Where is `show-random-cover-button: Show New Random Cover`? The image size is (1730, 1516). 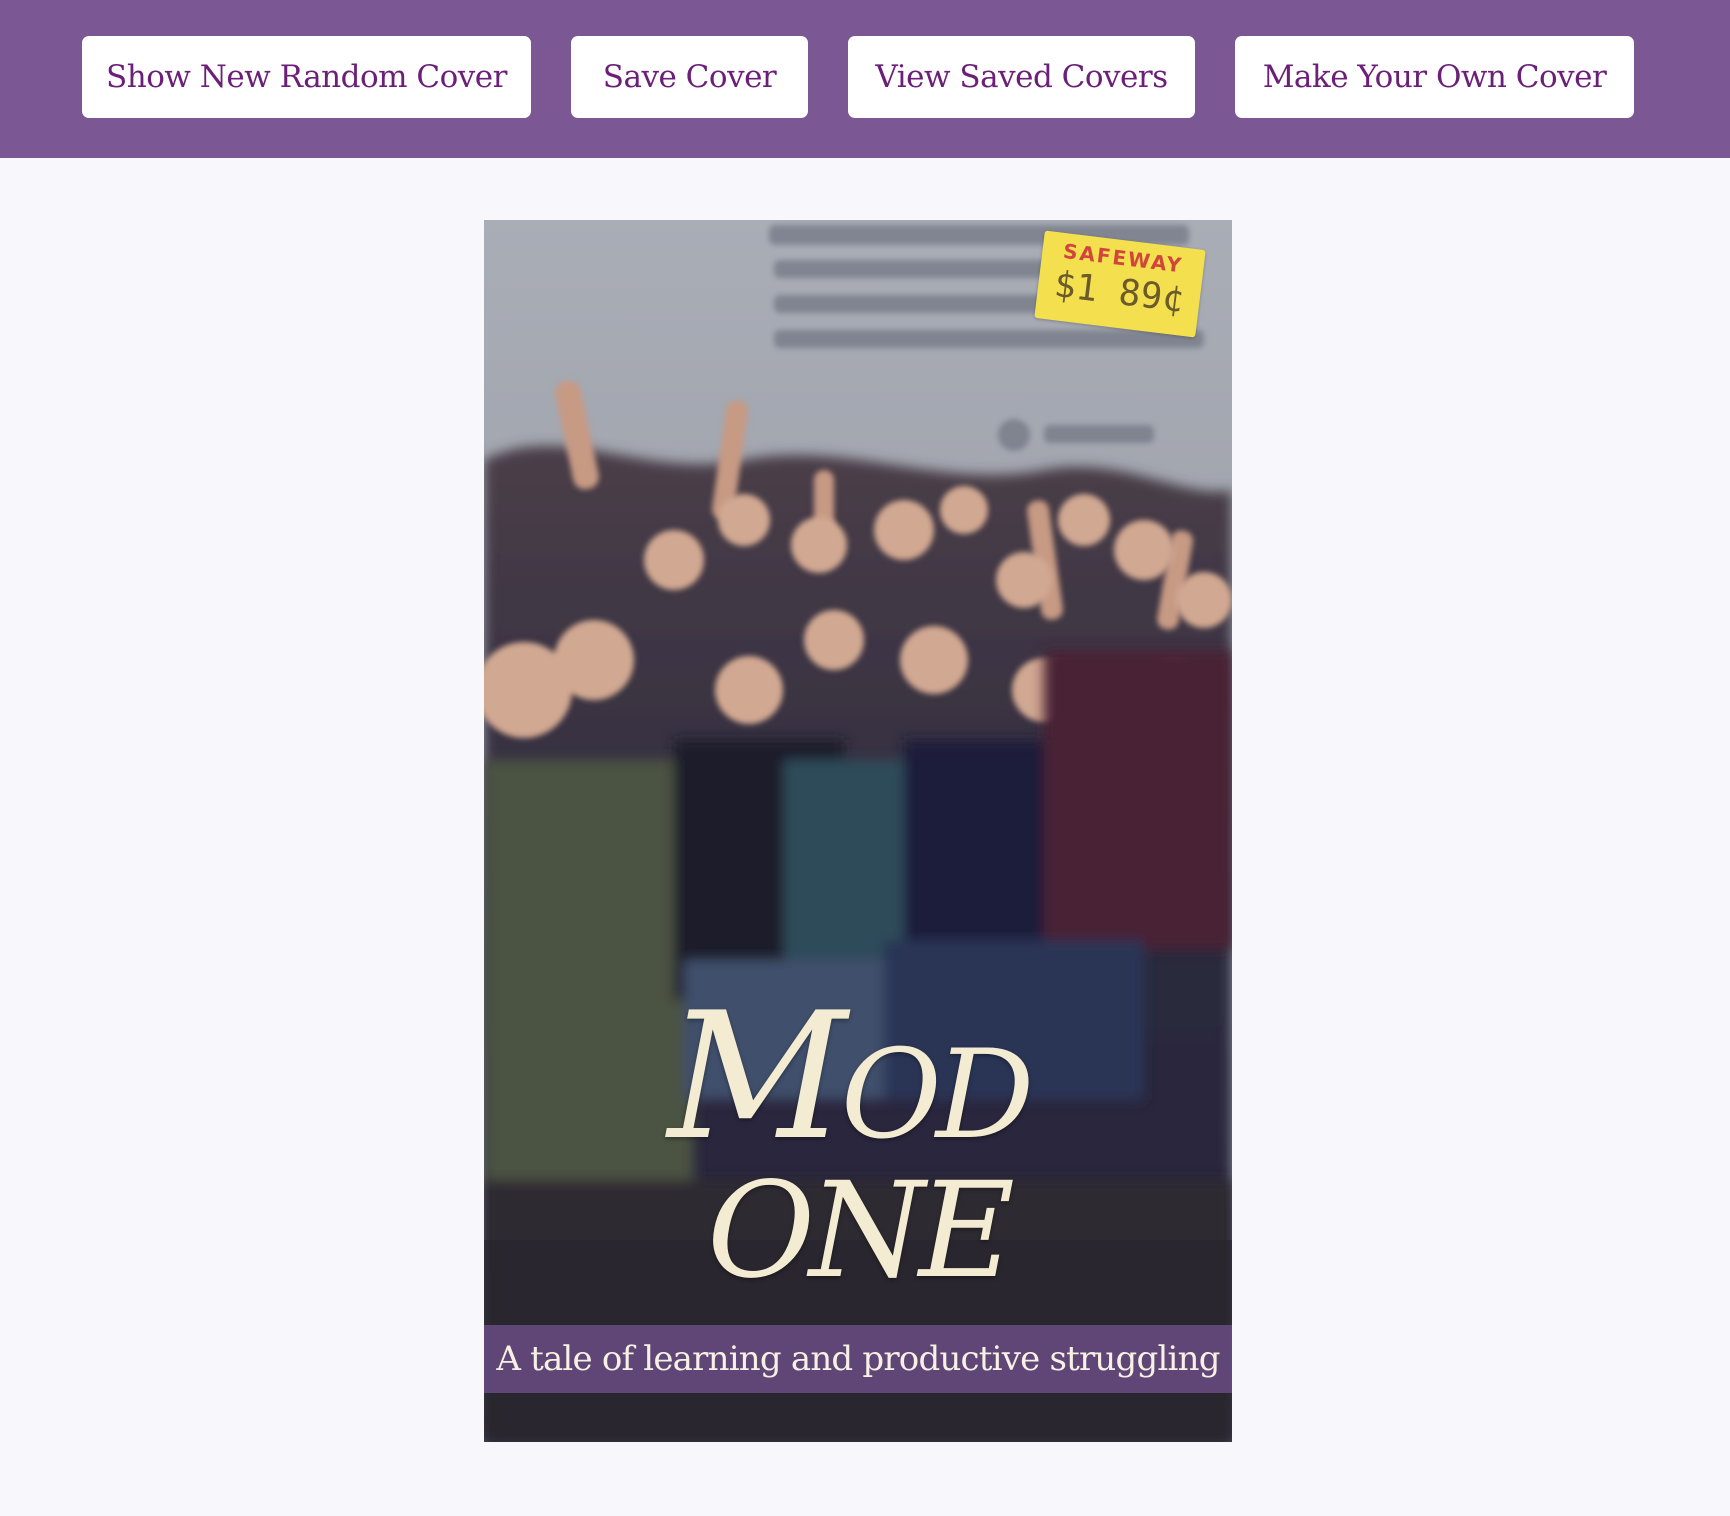
show-random-cover-button: Show New Random Cover is located at coordinates (306, 77).